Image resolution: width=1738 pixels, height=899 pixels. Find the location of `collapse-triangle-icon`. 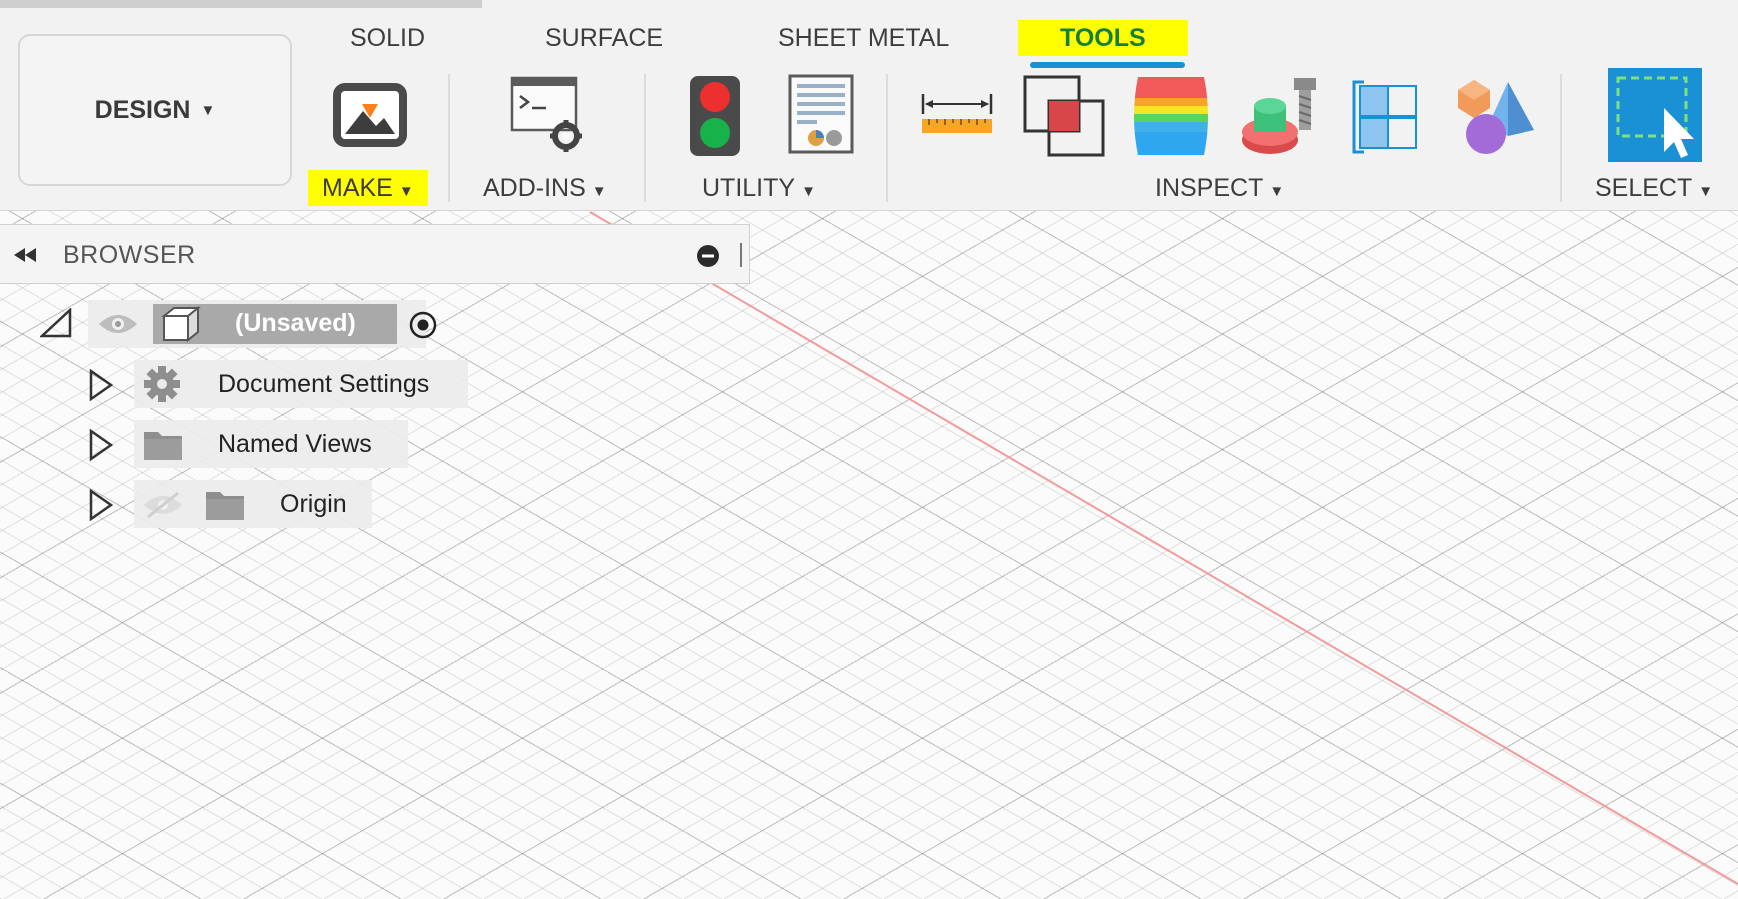

collapse-triangle-icon is located at coordinates (56, 323).